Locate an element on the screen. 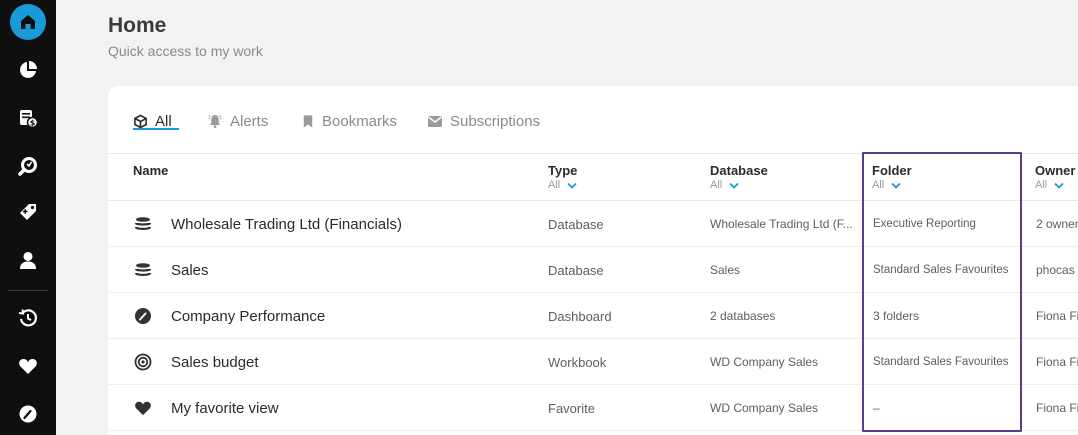 This screenshot has width=1078, height=435. tag-icon is located at coordinates (28, 212).